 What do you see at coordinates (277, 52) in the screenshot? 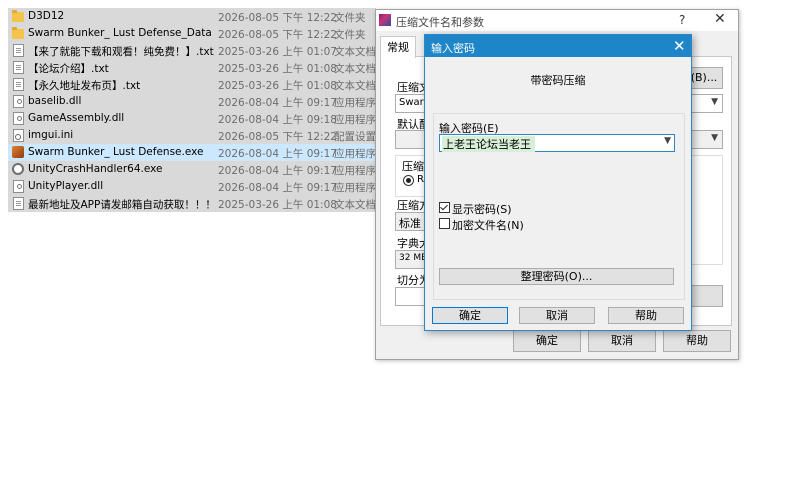
I see `file-date: 2025-03-26 上午 01:07` at bounding box center [277, 52].